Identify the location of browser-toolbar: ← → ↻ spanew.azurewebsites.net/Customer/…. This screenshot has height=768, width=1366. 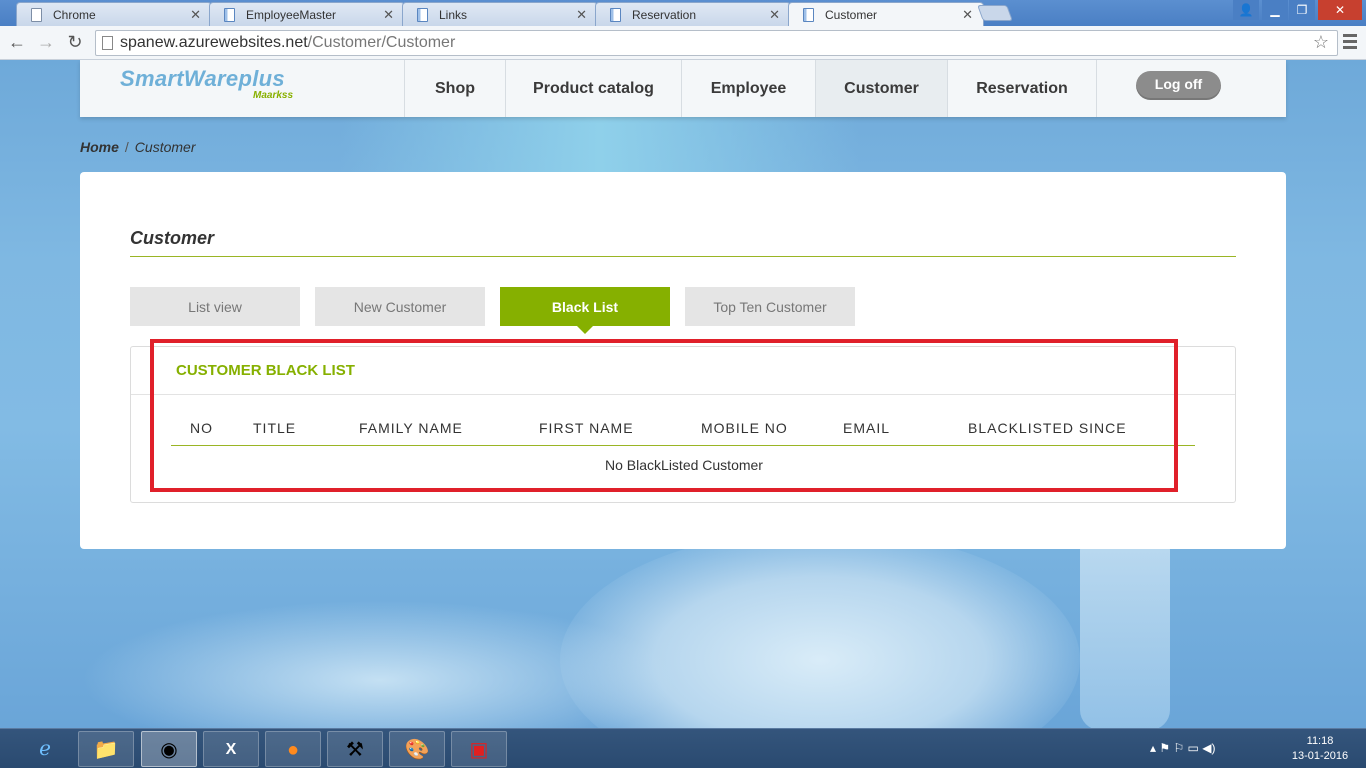
(683, 43).